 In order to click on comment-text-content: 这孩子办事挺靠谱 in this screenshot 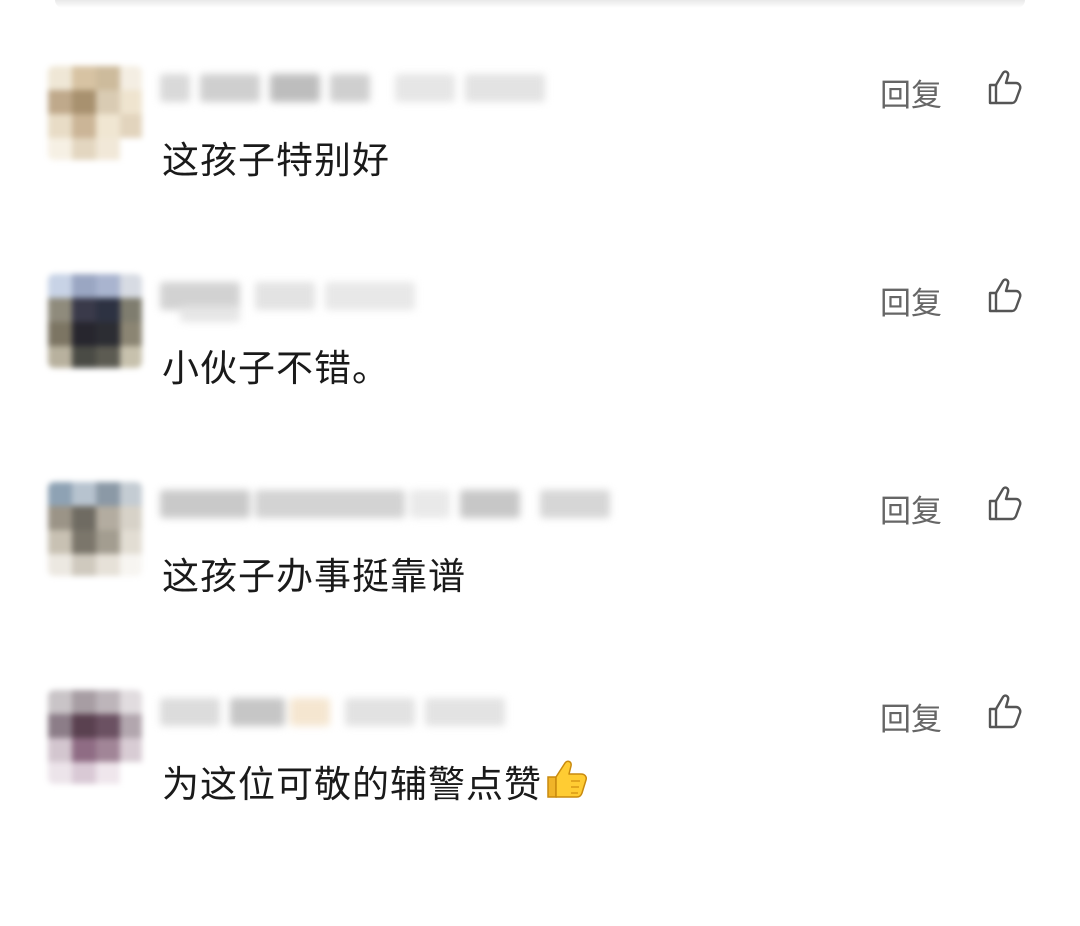, I will do `click(314, 576)`.